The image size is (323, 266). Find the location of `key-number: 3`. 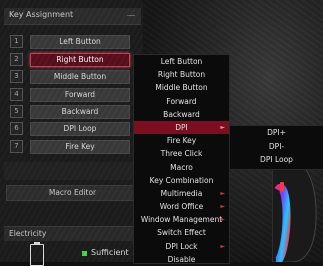

key-number: 3 is located at coordinates (16, 76).